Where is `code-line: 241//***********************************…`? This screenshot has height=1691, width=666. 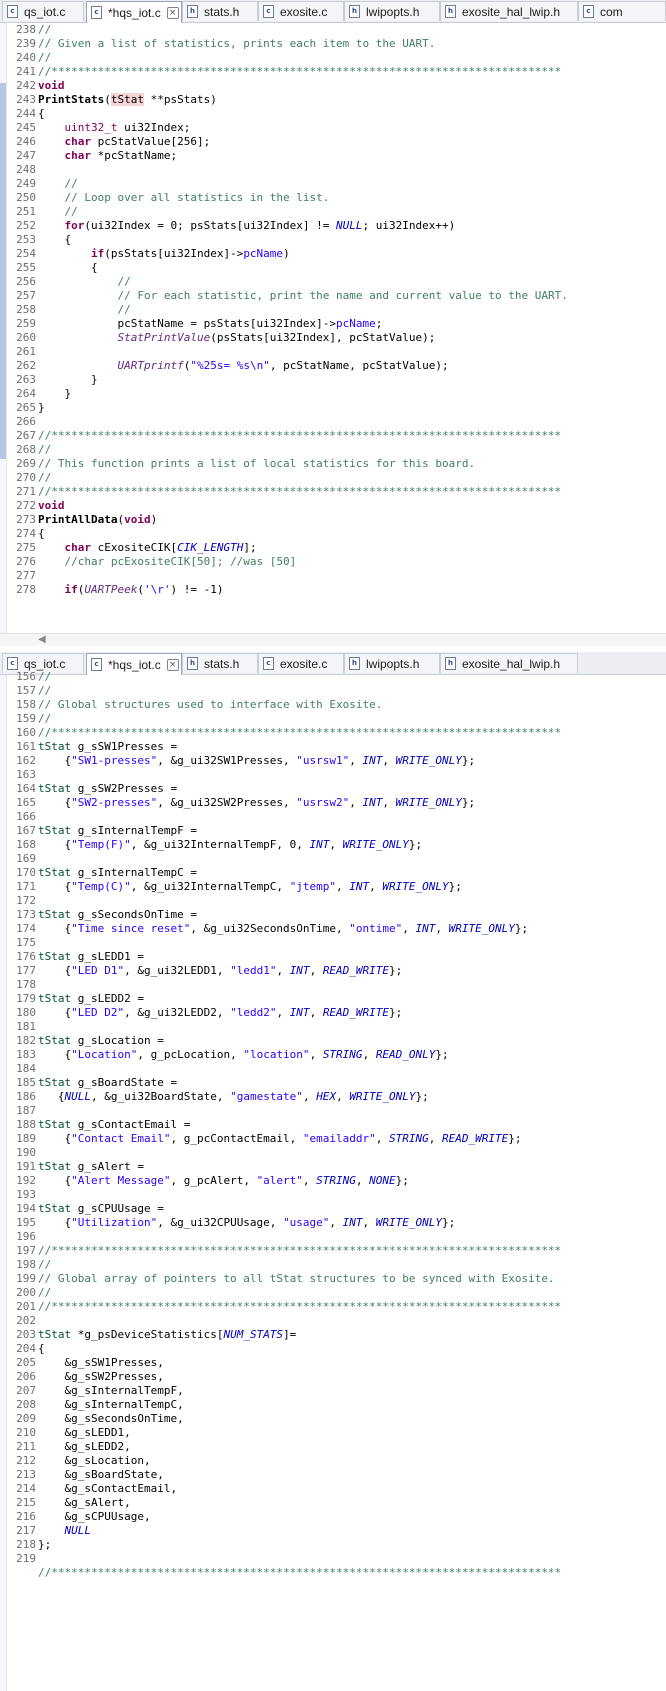 code-line: 241//***********************************… is located at coordinates (336, 72).